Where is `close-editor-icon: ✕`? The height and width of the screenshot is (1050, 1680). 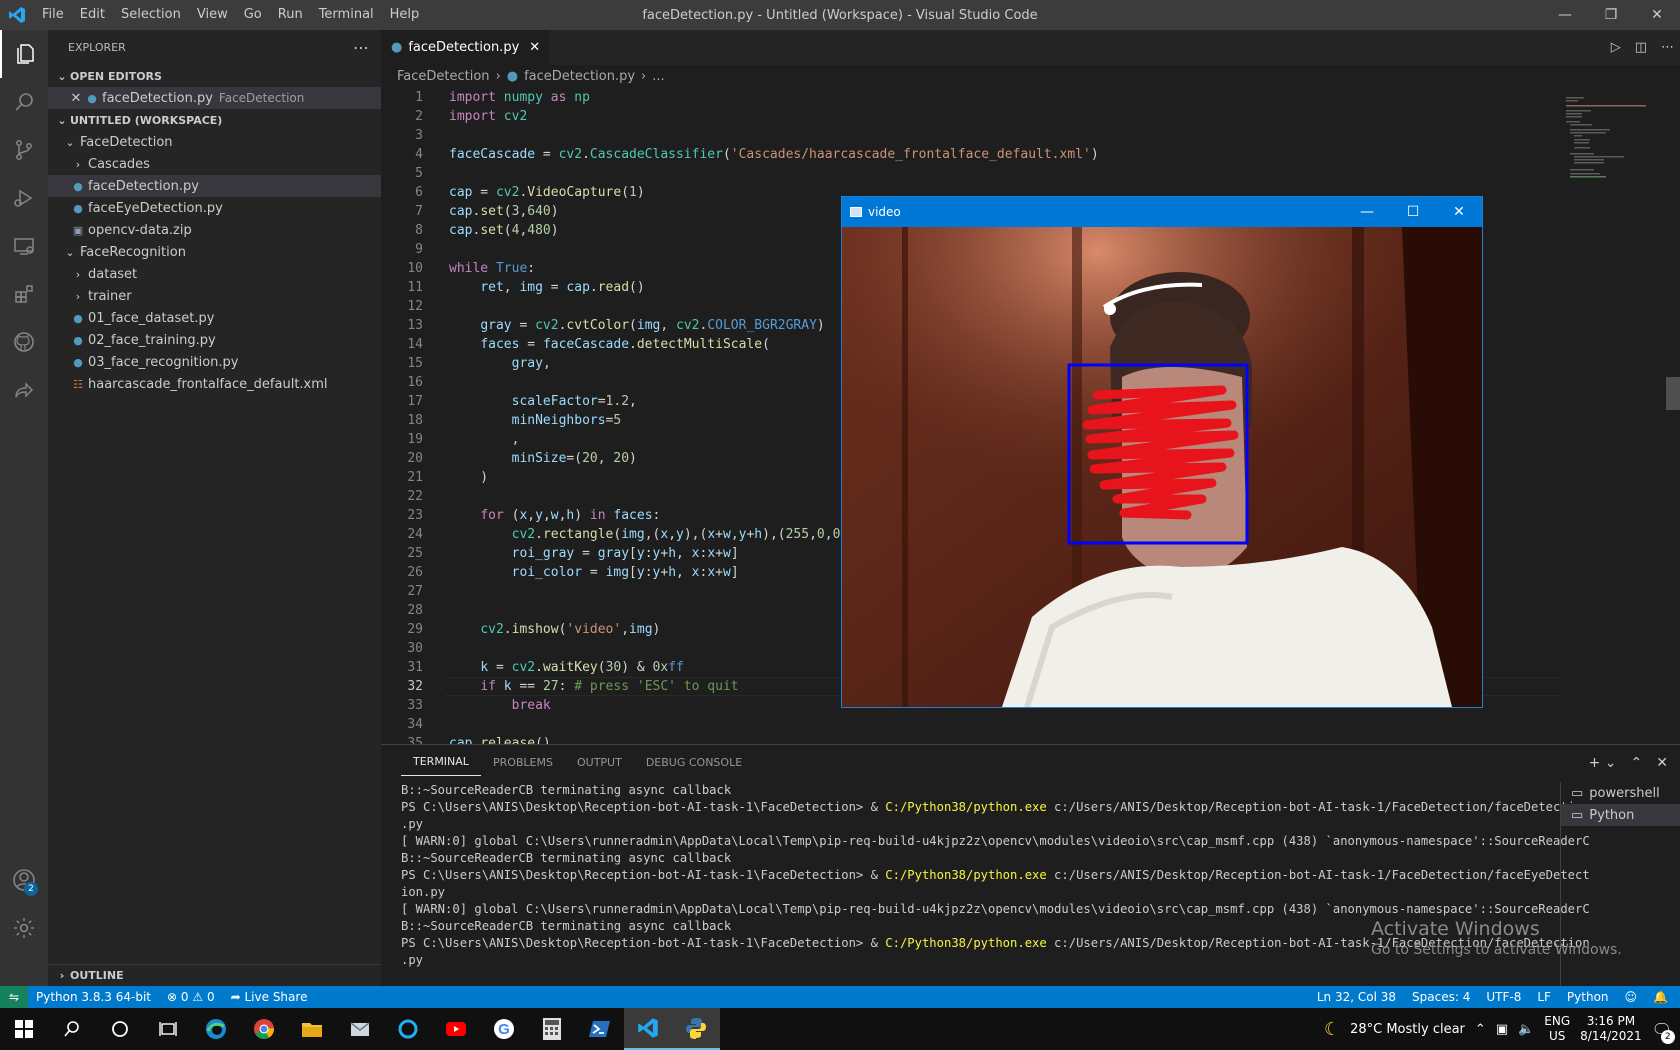
close-editor-icon: ✕ is located at coordinates (76, 98).